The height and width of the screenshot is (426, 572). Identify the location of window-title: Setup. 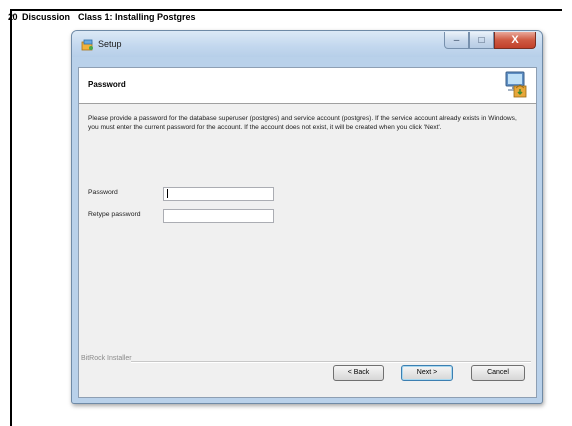
(110, 44).